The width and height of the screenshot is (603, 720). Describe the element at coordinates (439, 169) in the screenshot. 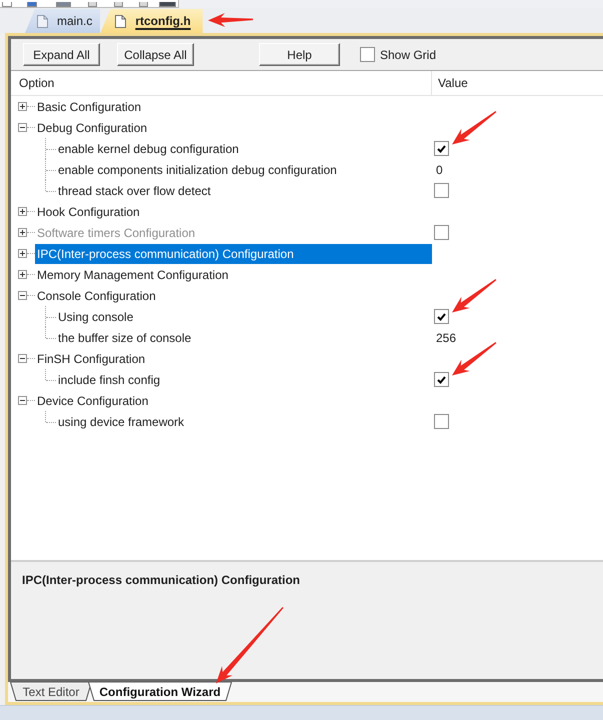

I see `value-text: 0` at that location.